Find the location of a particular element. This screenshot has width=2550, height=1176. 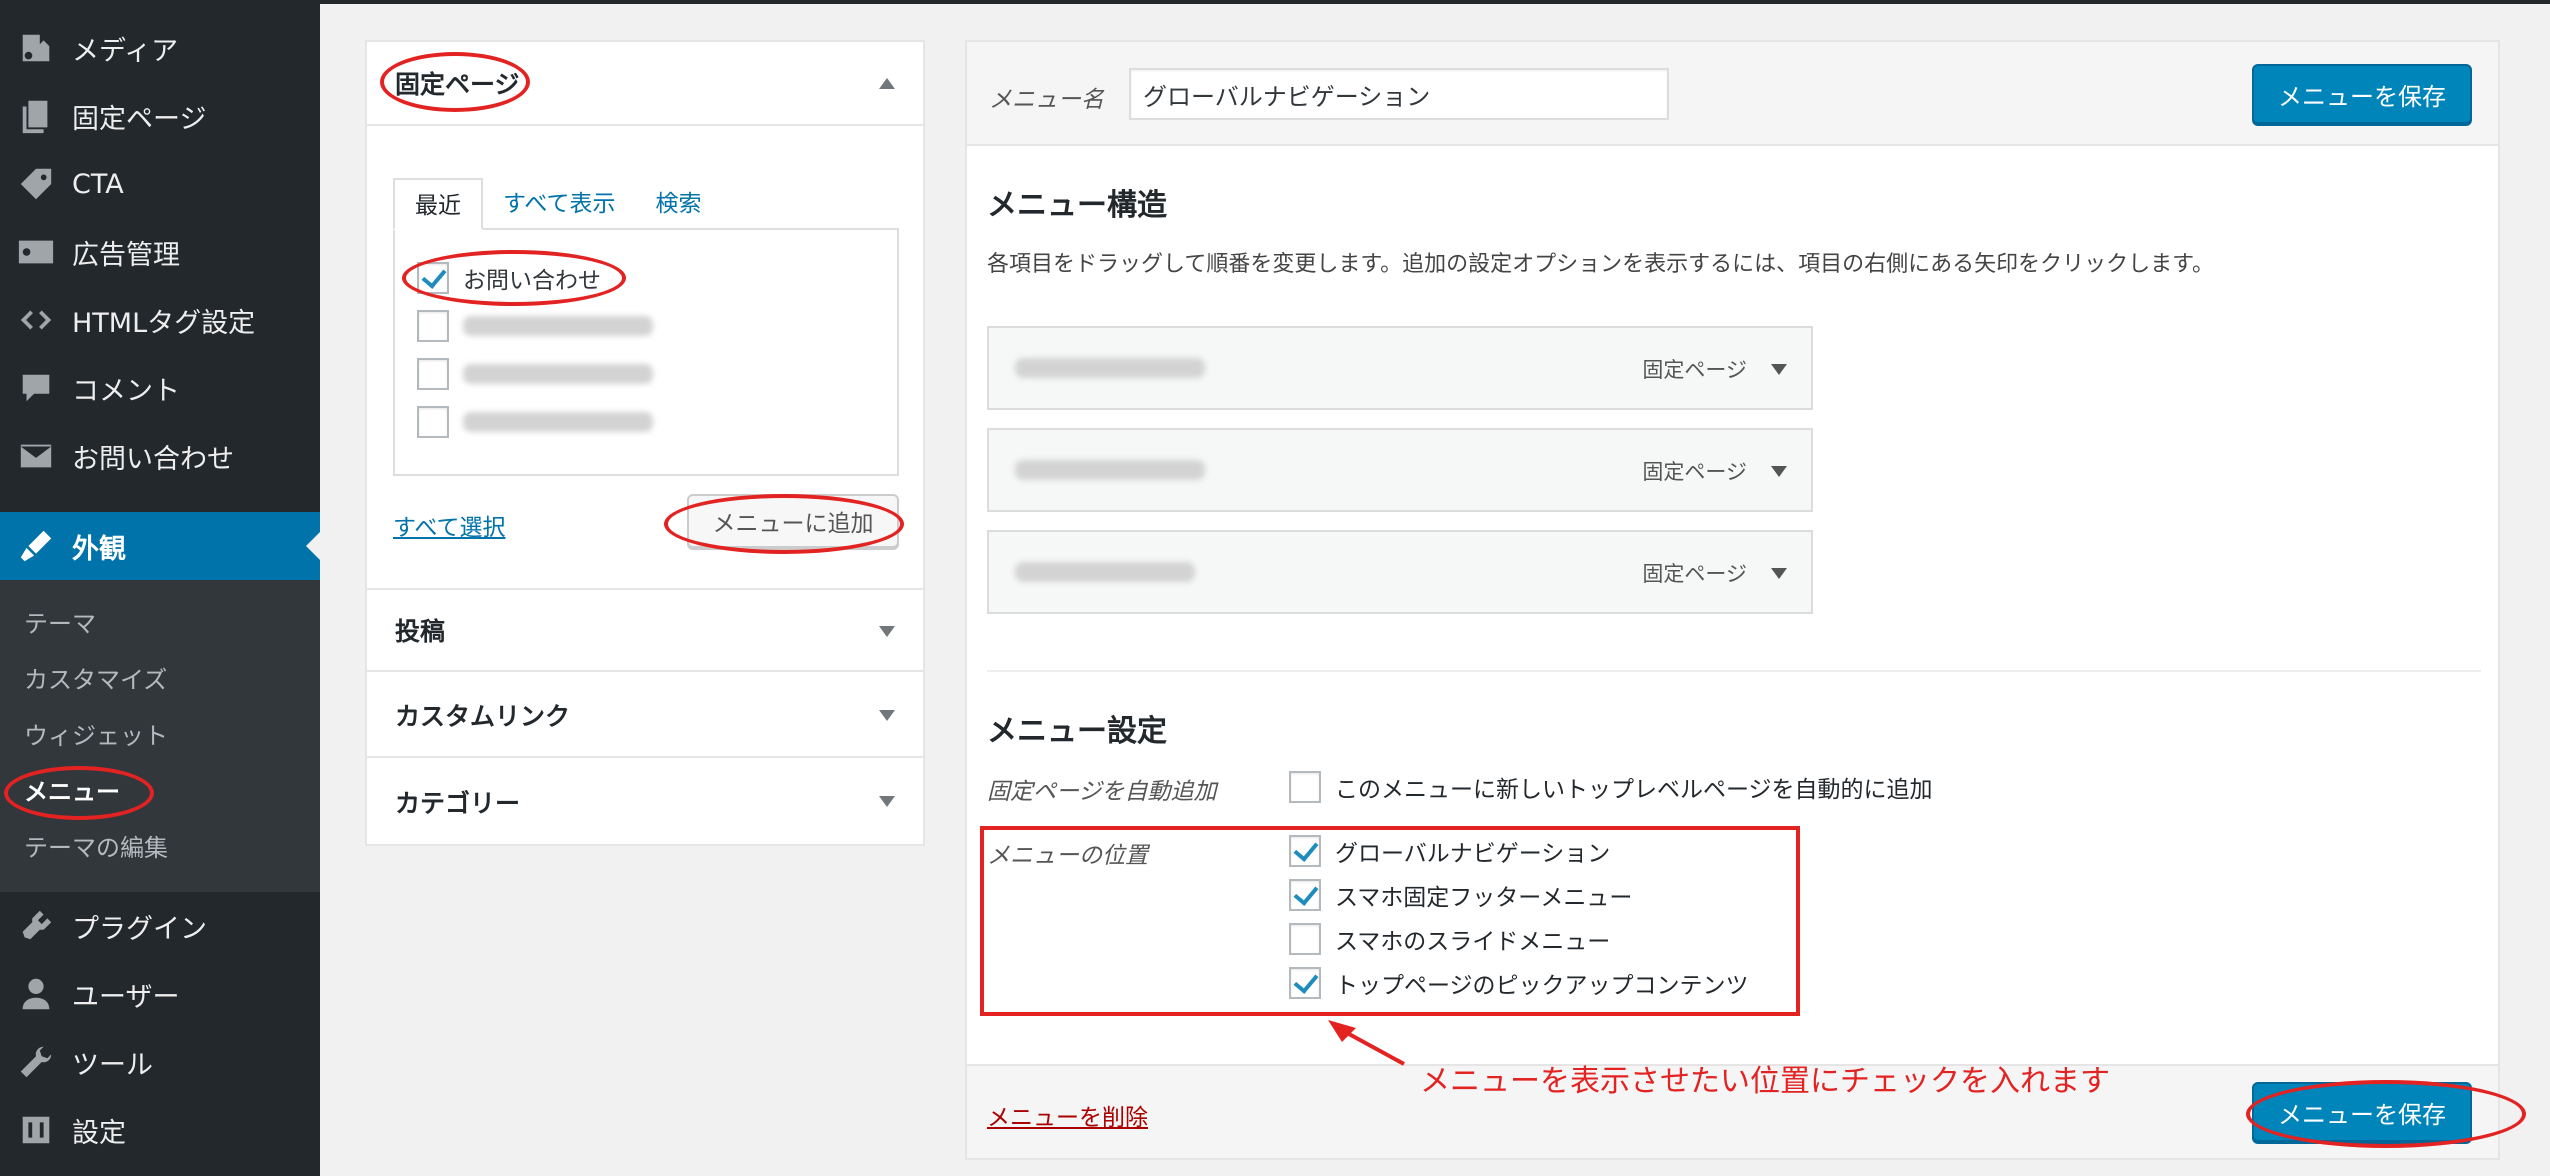

sidebar-item-ads: 広告管理 is located at coordinates (160, 252).